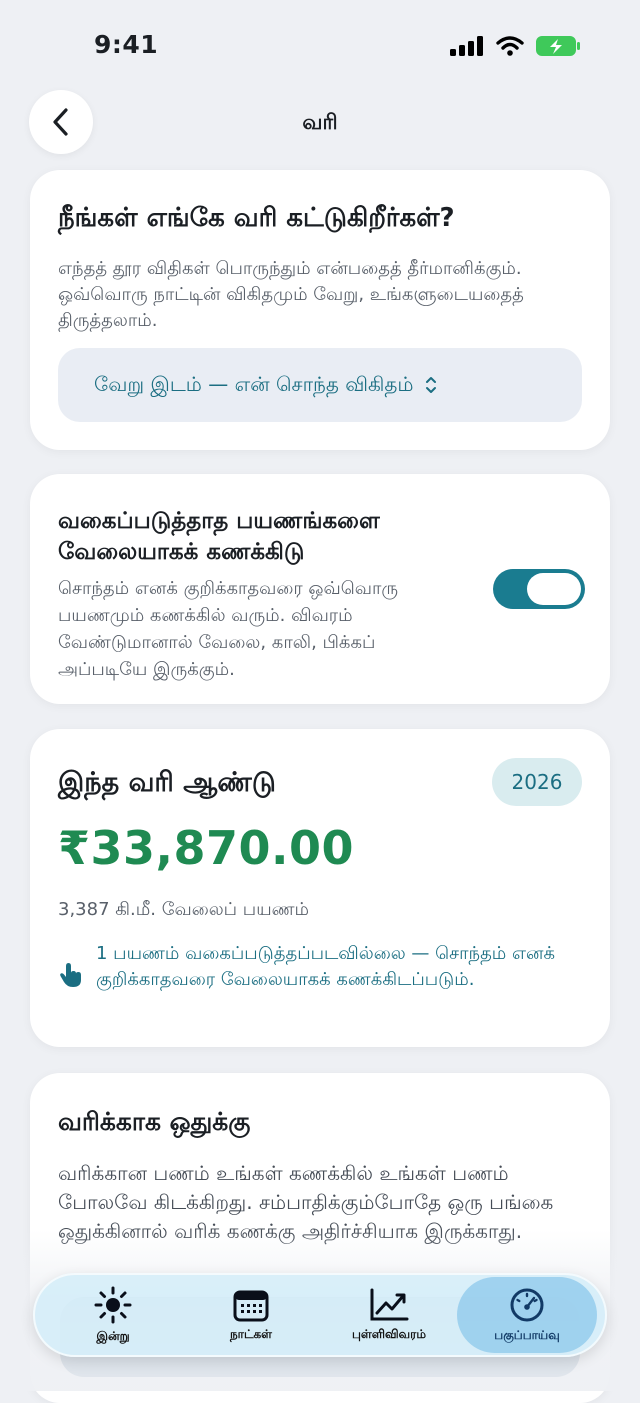 The height and width of the screenshot is (1403, 640). What do you see at coordinates (206, 848) in the screenshot?
I see `tax-amount: ₹33,870.00` at bounding box center [206, 848].